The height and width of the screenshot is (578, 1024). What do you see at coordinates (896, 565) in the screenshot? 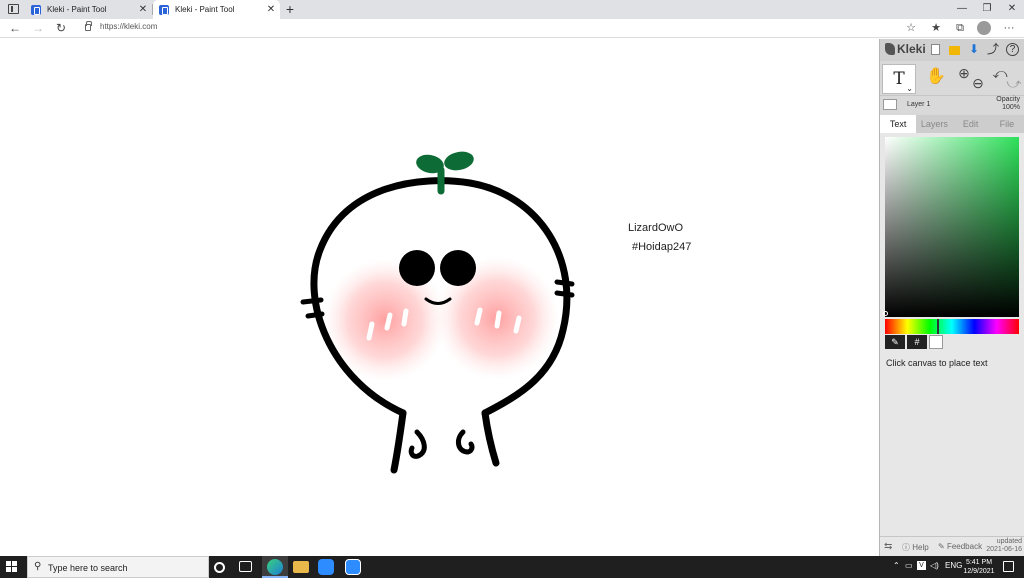
I see `tray-overflow-icon: ⌃` at bounding box center [896, 565].